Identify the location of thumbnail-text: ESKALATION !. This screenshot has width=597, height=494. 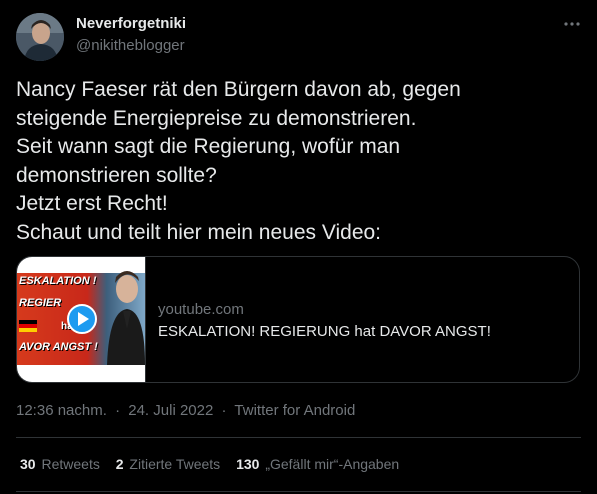
(58, 281).